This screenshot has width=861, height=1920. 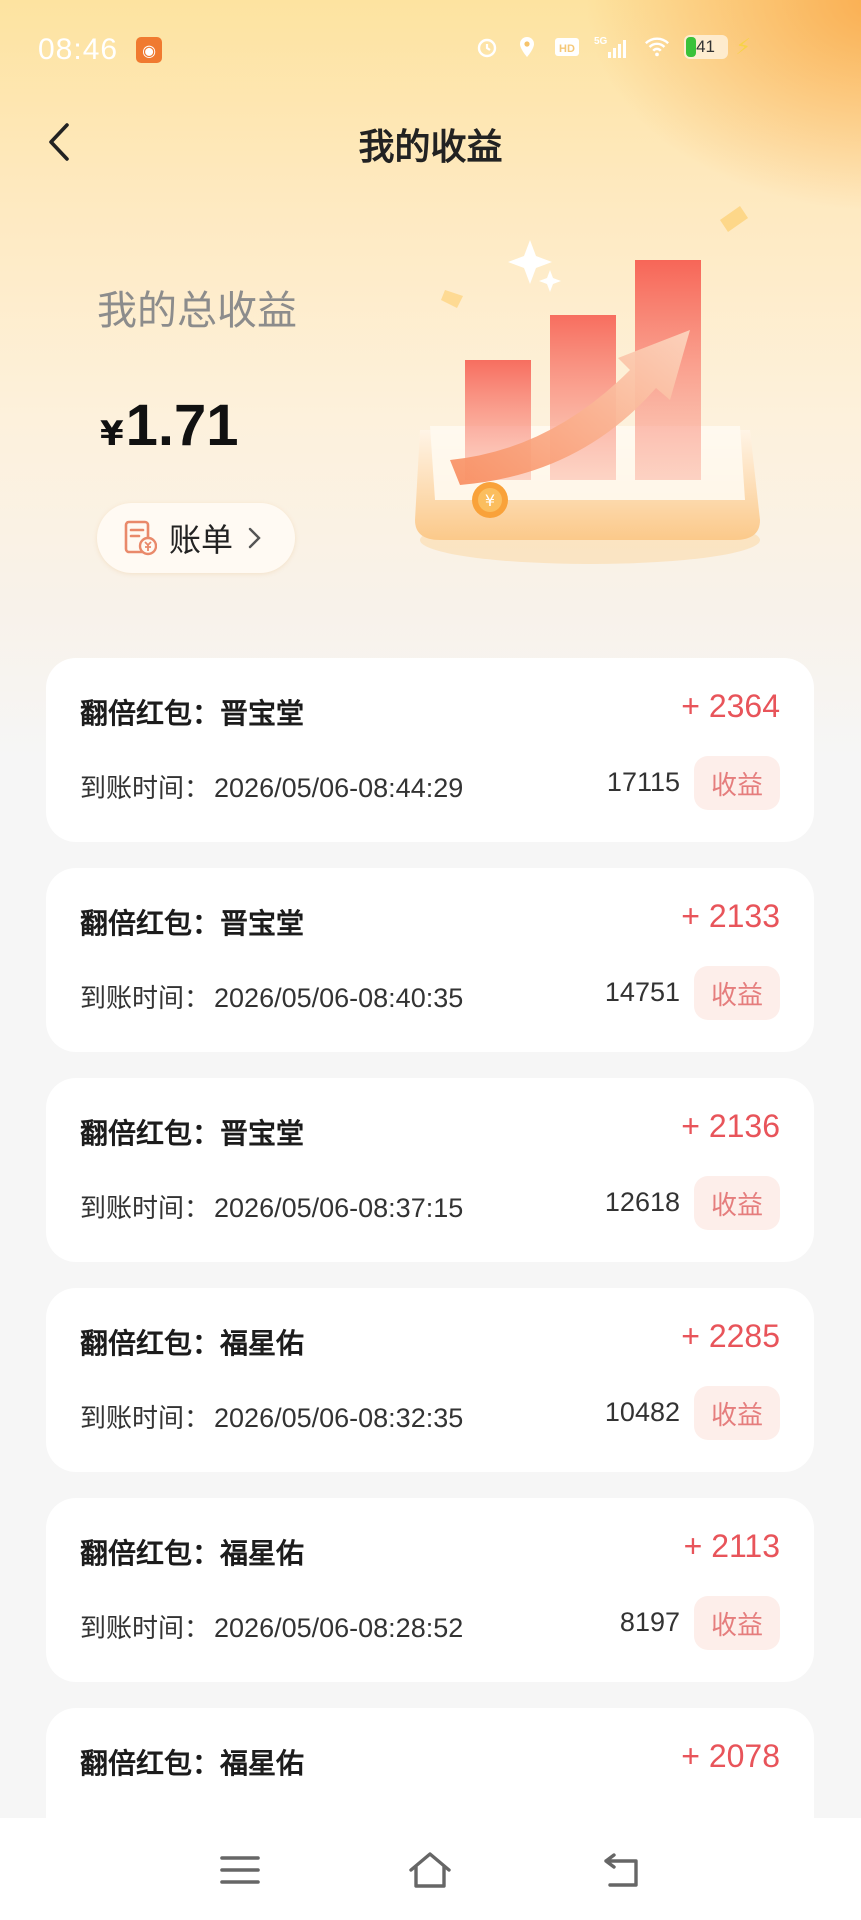 I want to click on earnings-chart-illustration: ¥, so click(x=587, y=385).